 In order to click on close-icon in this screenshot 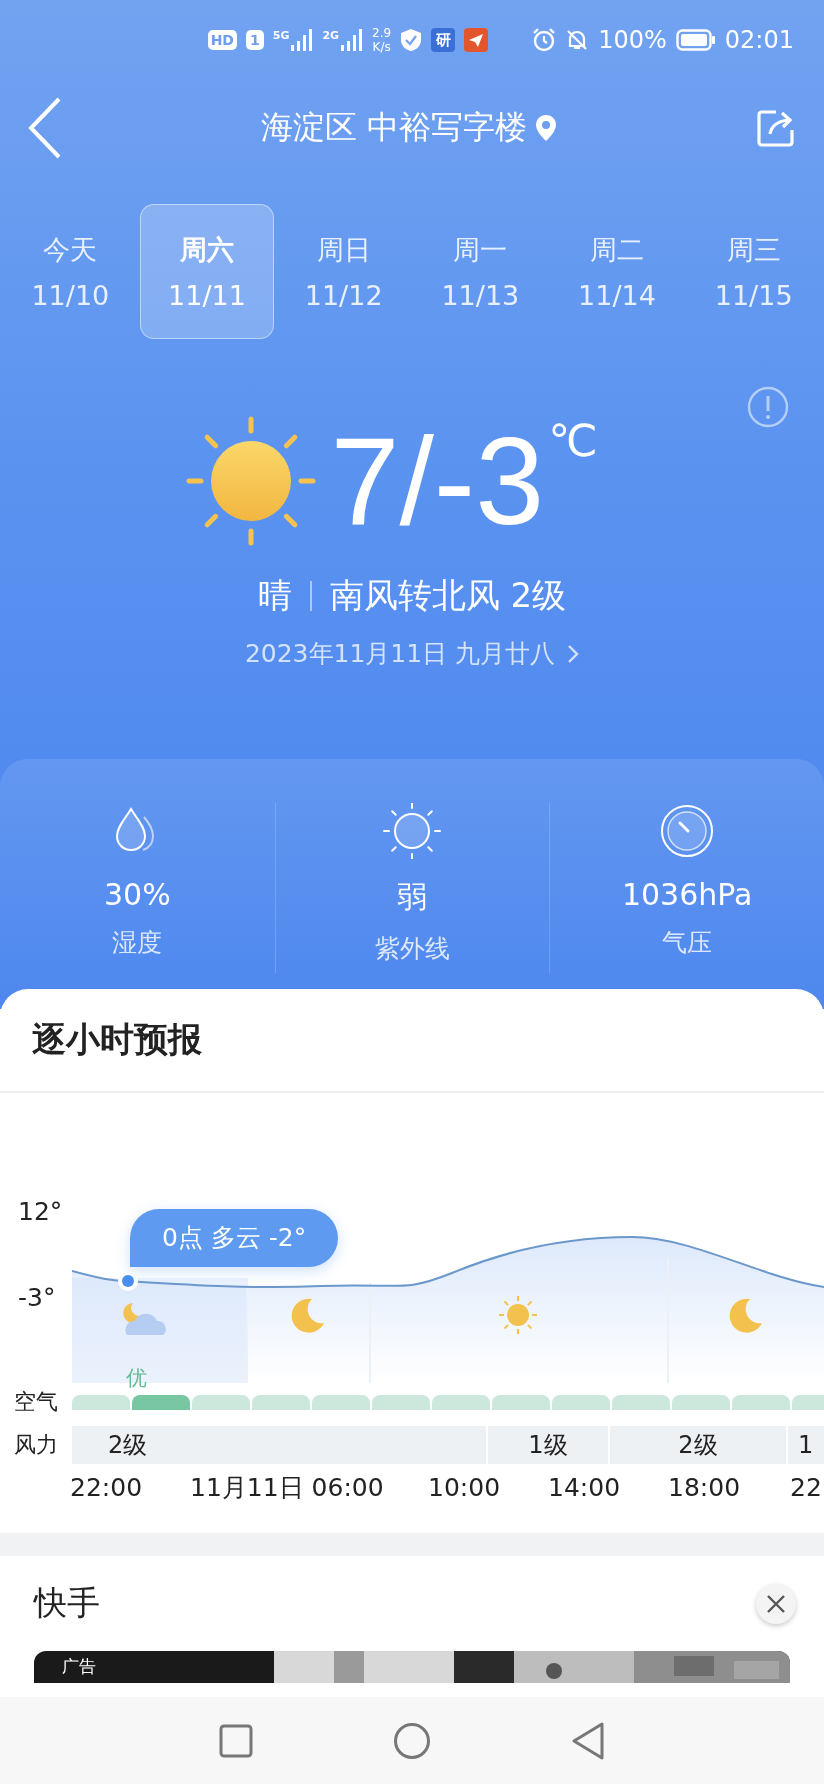, I will do `click(776, 1603)`.